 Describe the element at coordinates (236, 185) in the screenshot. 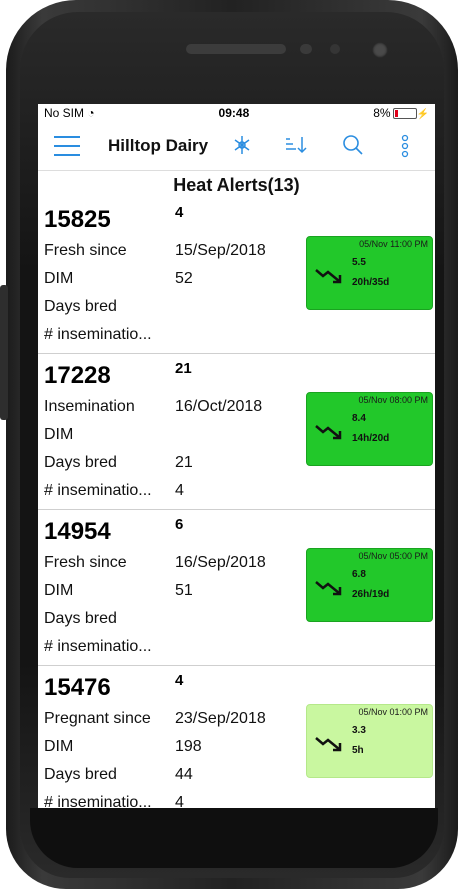

I see `heat-alerts-title: Heat Alerts(13)` at that location.